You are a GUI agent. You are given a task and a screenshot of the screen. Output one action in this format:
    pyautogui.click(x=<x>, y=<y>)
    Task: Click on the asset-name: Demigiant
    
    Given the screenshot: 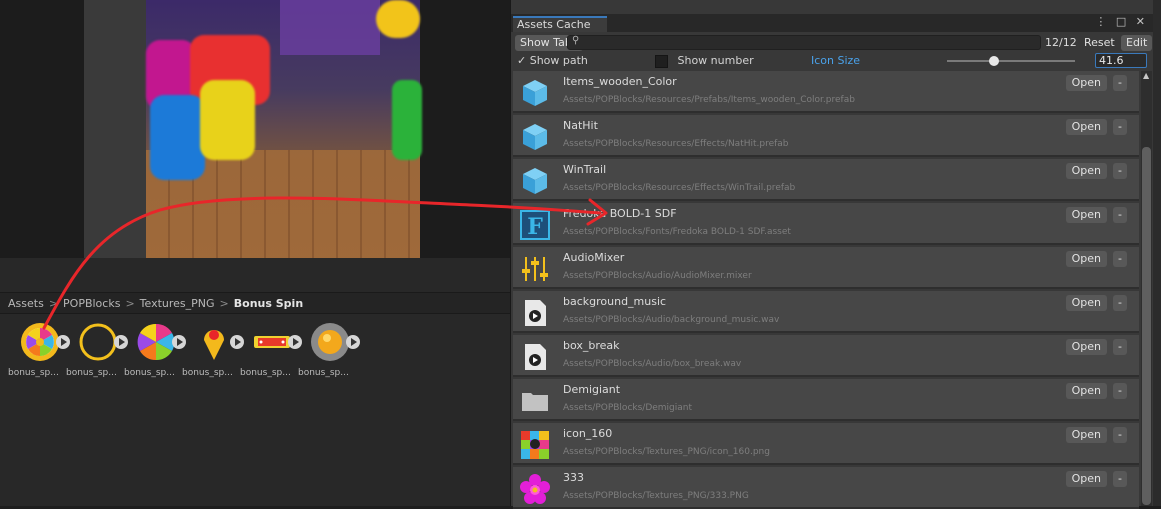 What is the action you would take?
    pyautogui.click(x=592, y=389)
    